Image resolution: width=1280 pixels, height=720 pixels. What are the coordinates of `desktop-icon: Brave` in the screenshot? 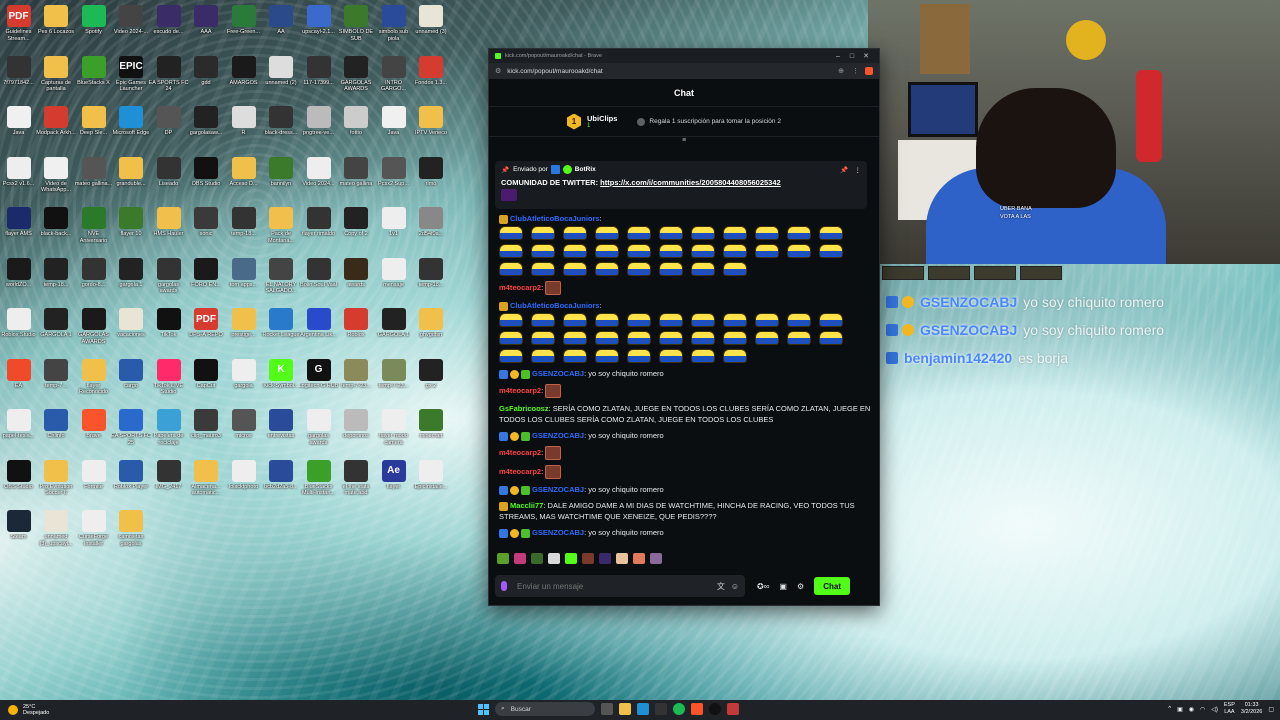 It's located at (93, 432).